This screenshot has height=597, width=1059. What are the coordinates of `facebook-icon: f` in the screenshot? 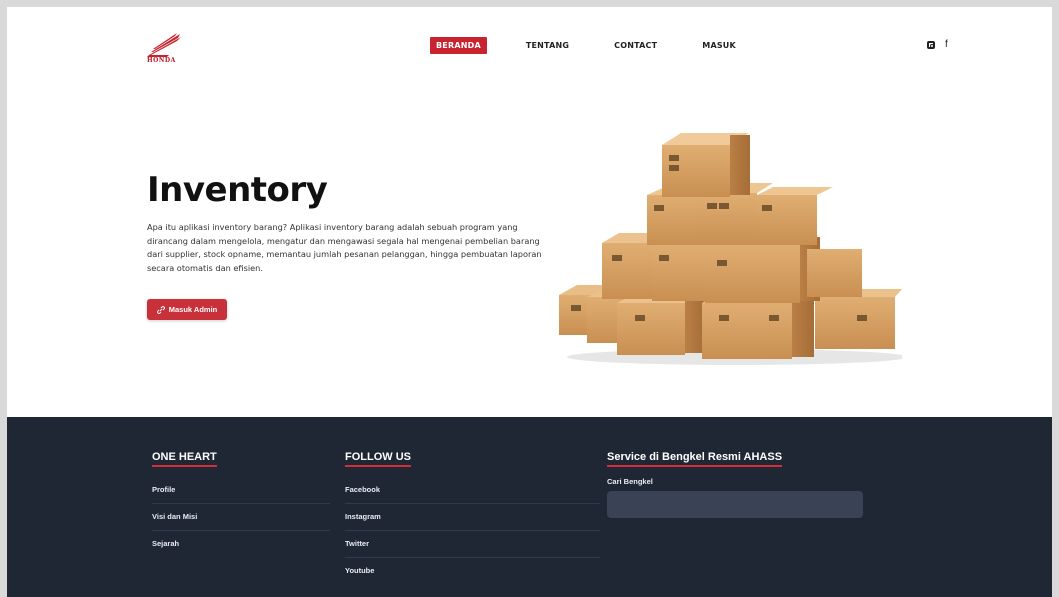 It's located at (946, 44).